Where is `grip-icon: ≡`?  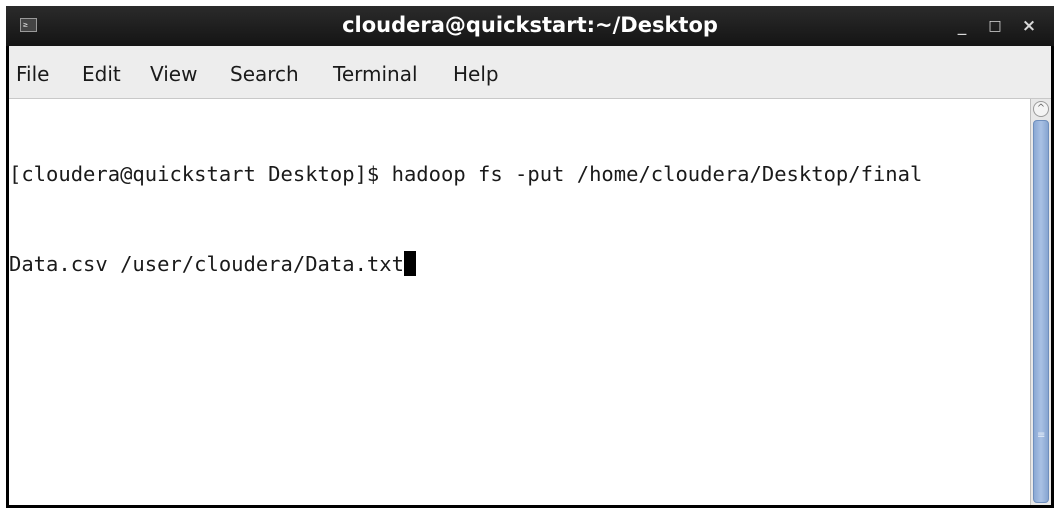 grip-icon: ≡ is located at coordinates (1041, 435).